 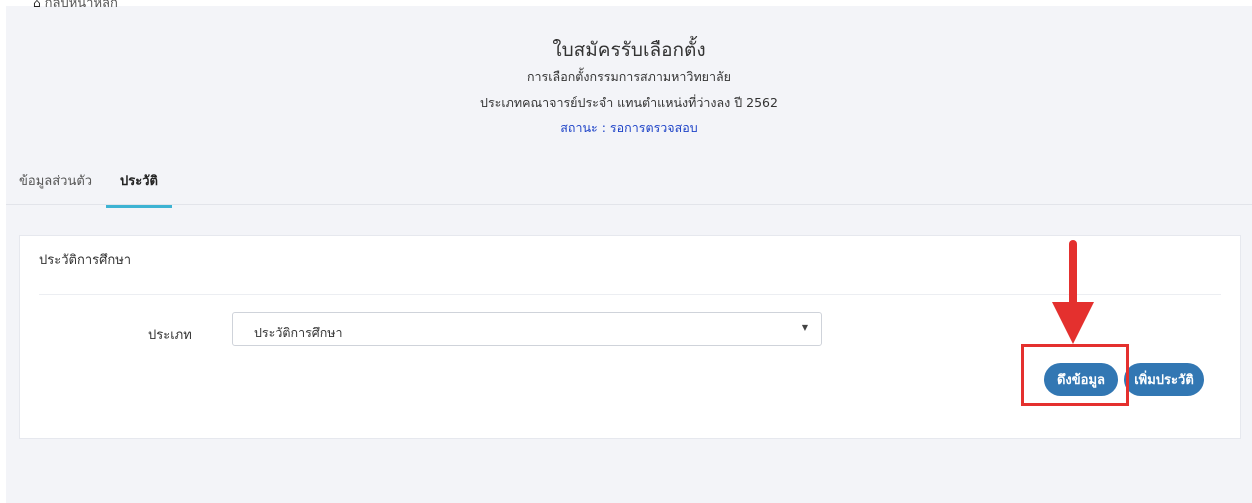 I want to click on annotation-highlight-box, so click(x=1075, y=375).